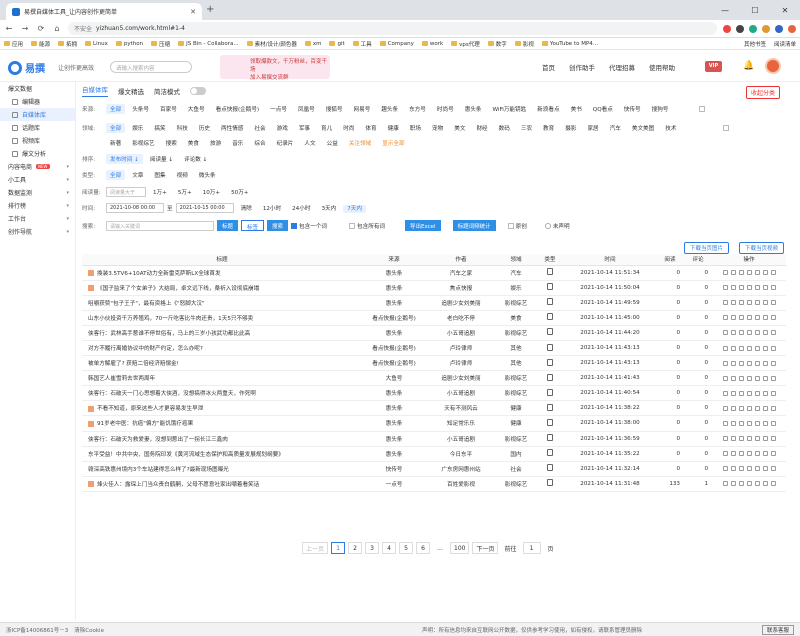 The height and width of the screenshot is (636, 800). I want to click on filter-option: 摄影, so click(570, 128).